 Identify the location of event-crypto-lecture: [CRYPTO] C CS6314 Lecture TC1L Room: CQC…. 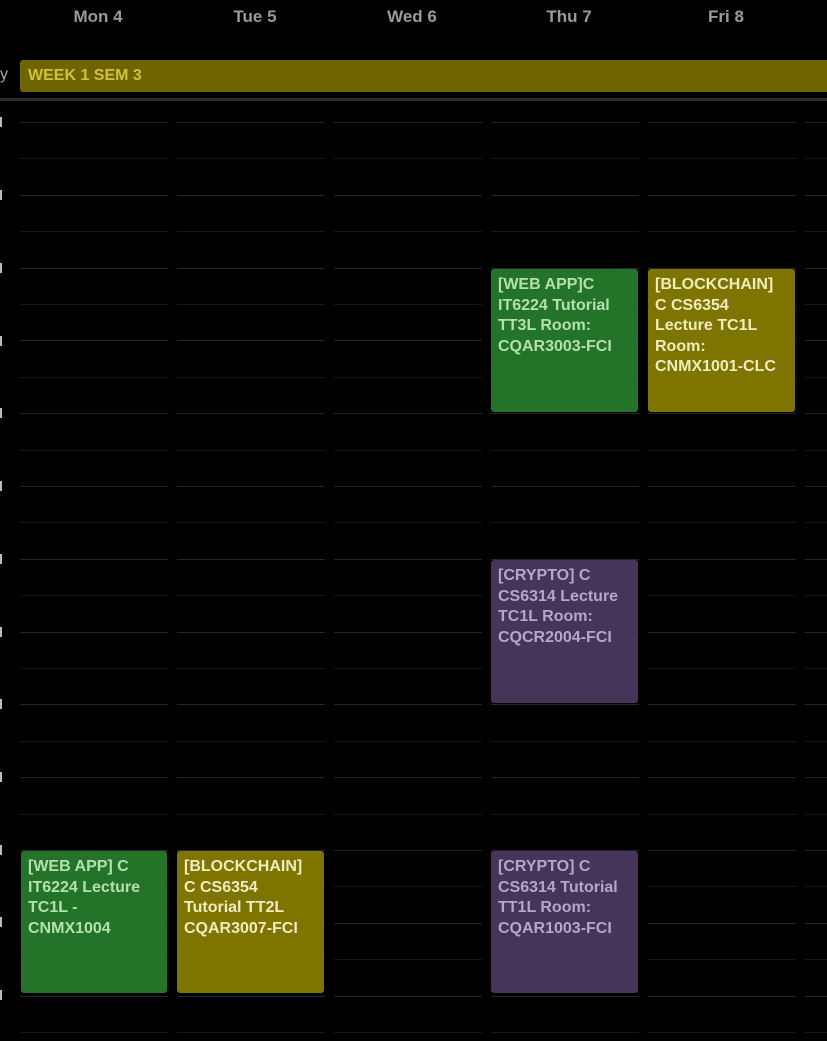
(564, 631).